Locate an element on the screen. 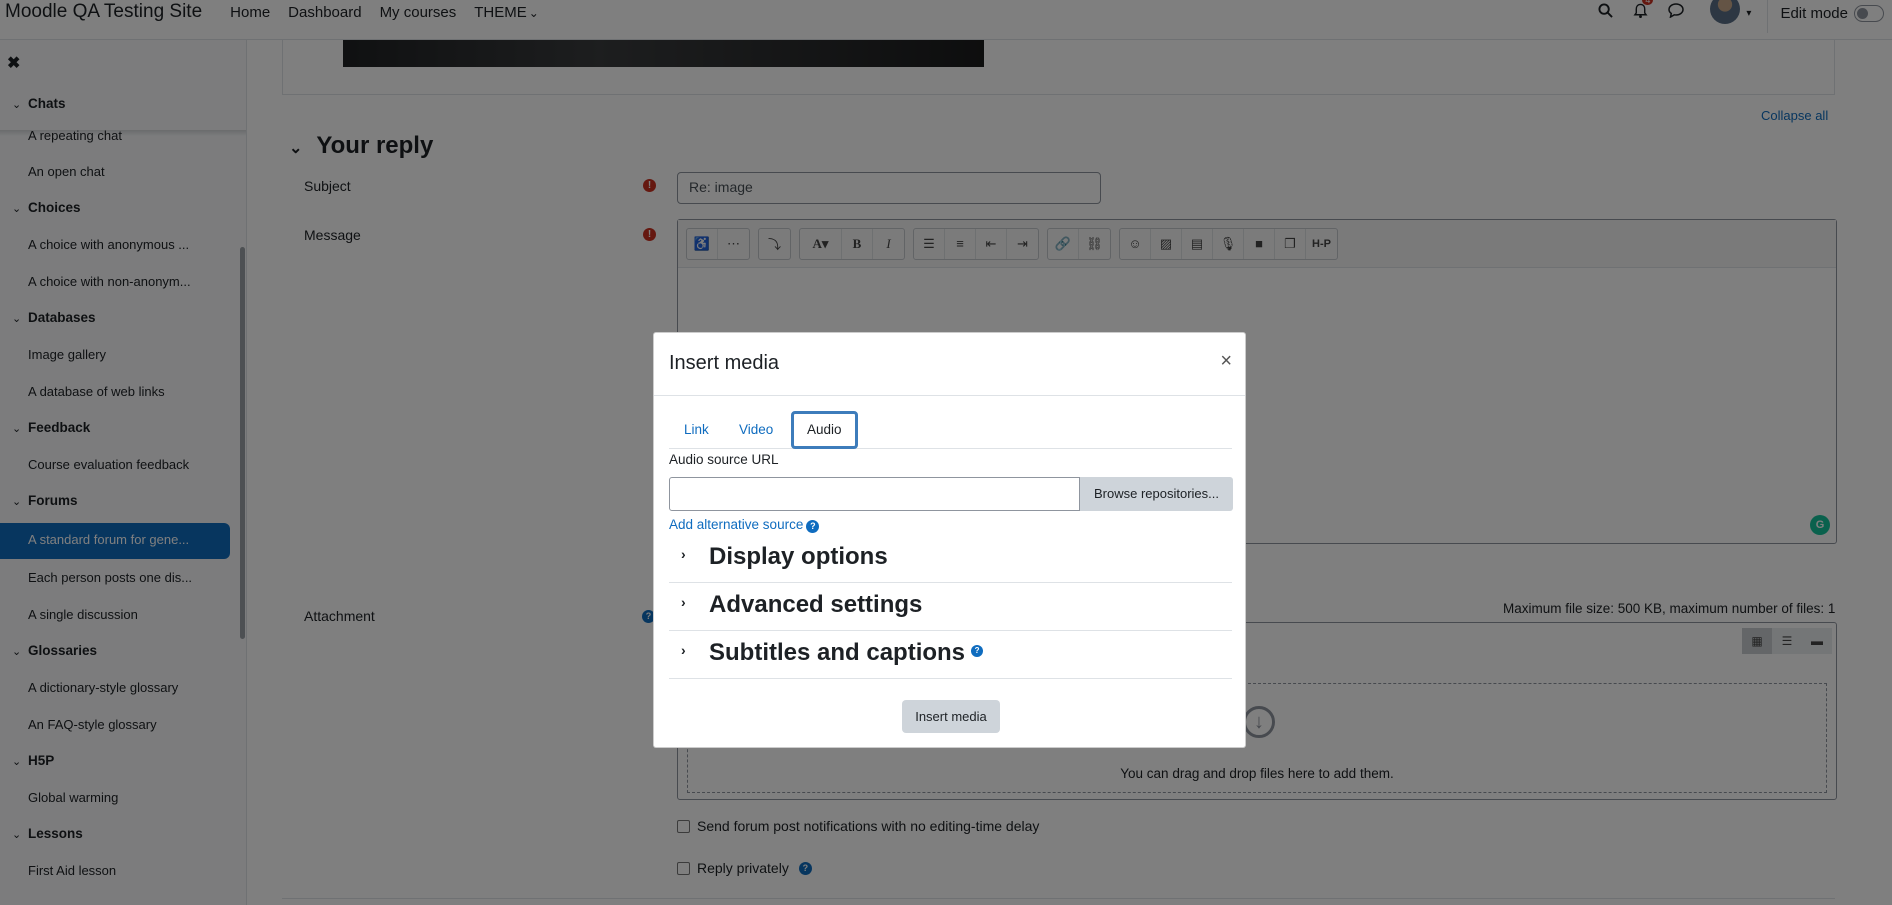  audio-source-url-label: Audio source URL is located at coordinates (724, 459).